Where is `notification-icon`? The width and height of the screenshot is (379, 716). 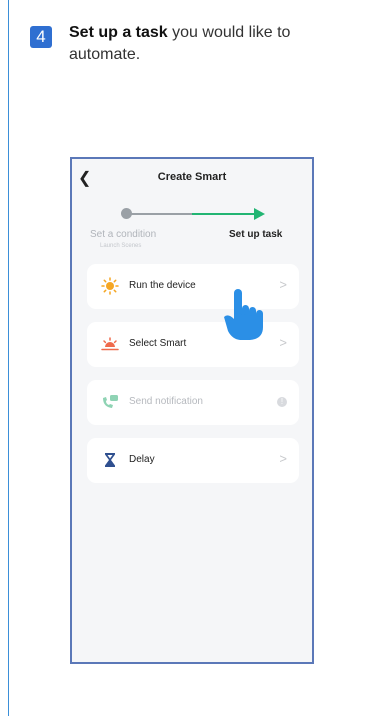 notification-icon is located at coordinates (110, 401).